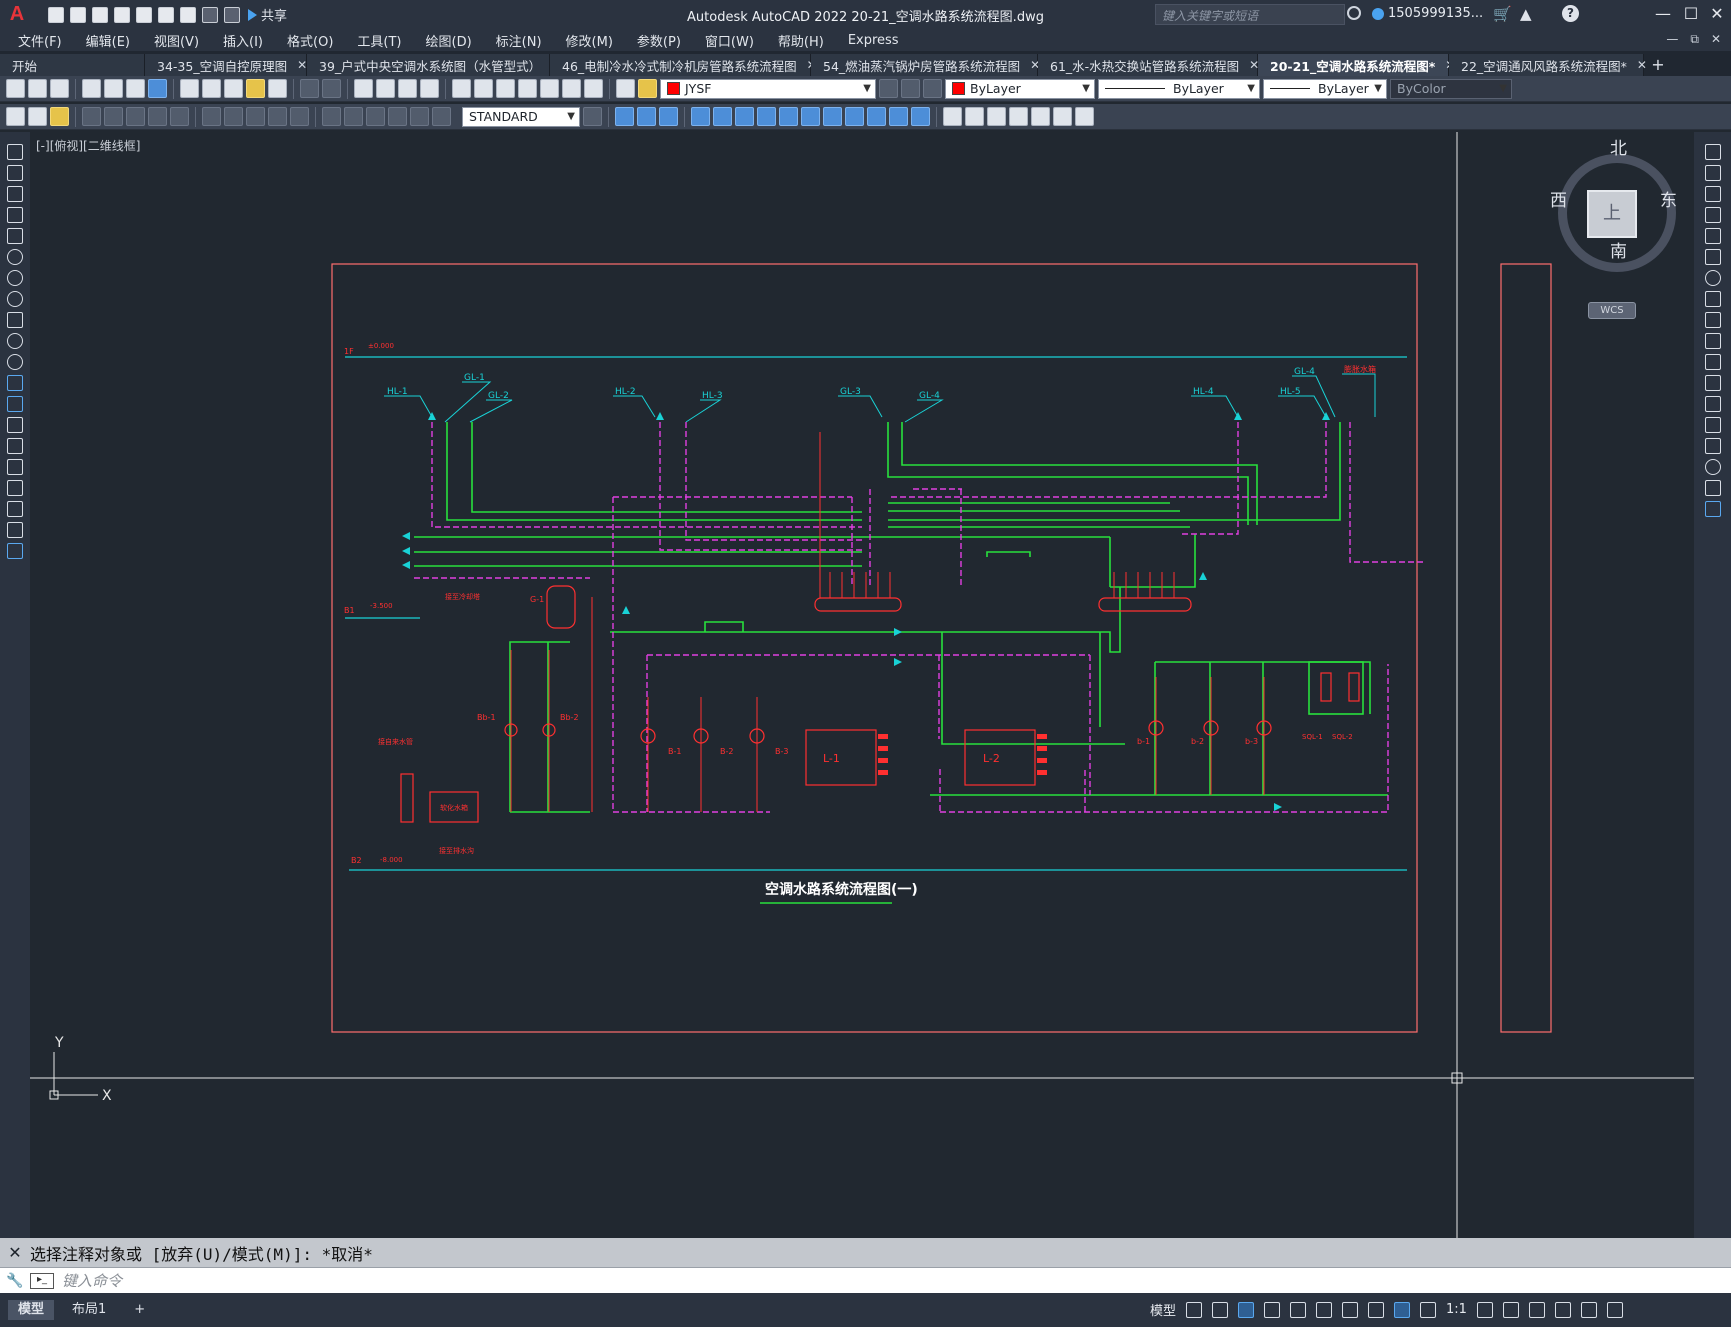 This screenshot has width=1731, height=1327. What do you see at coordinates (108, 40) in the screenshot?
I see `menu-edit: 编辑(E)` at bounding box center [108, 40].